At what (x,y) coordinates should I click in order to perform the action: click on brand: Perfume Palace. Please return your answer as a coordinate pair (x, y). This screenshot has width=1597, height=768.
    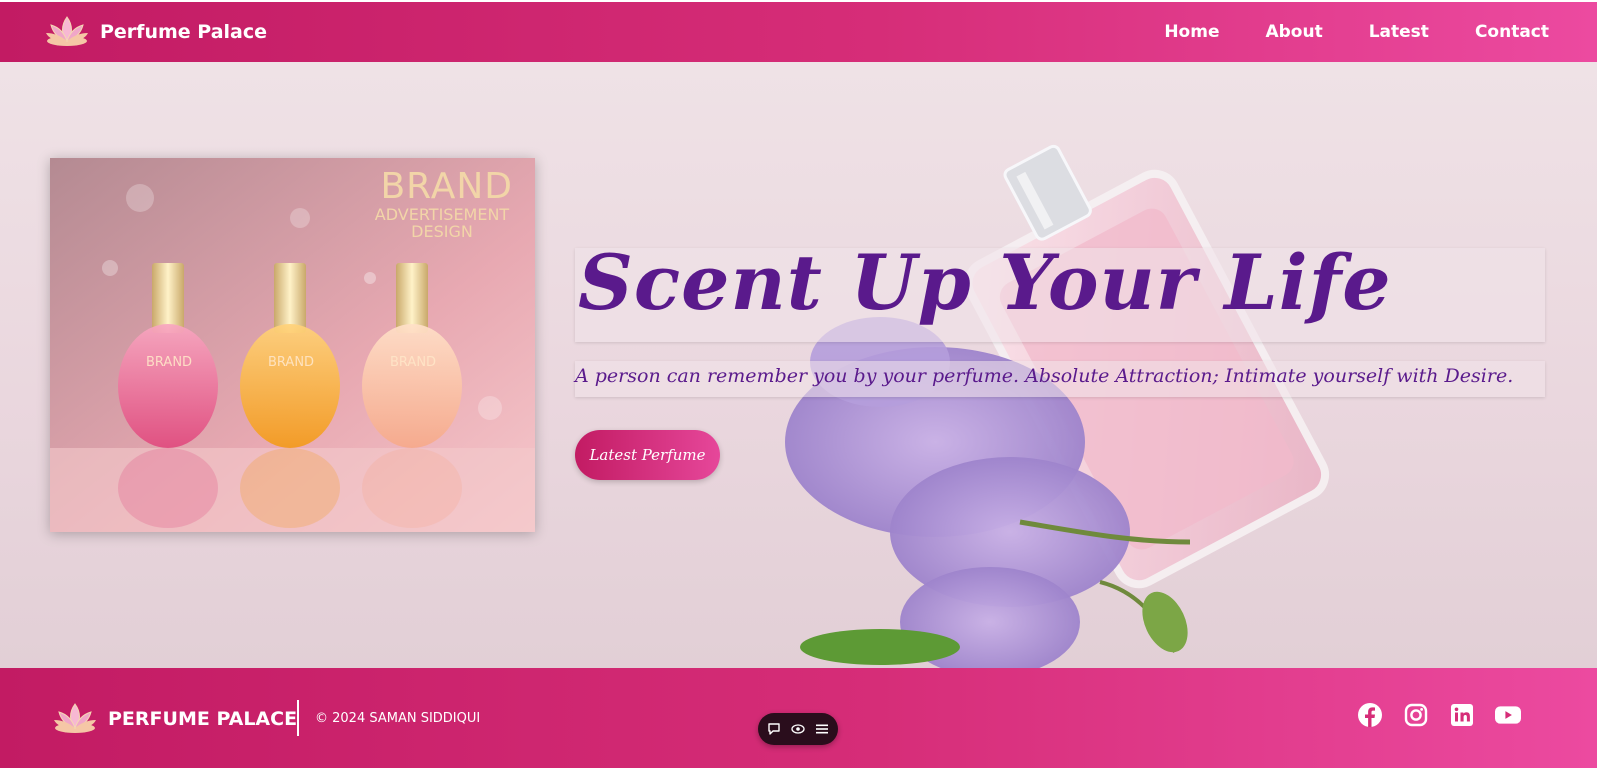
    Looking at the image, I should click on (155, 32).